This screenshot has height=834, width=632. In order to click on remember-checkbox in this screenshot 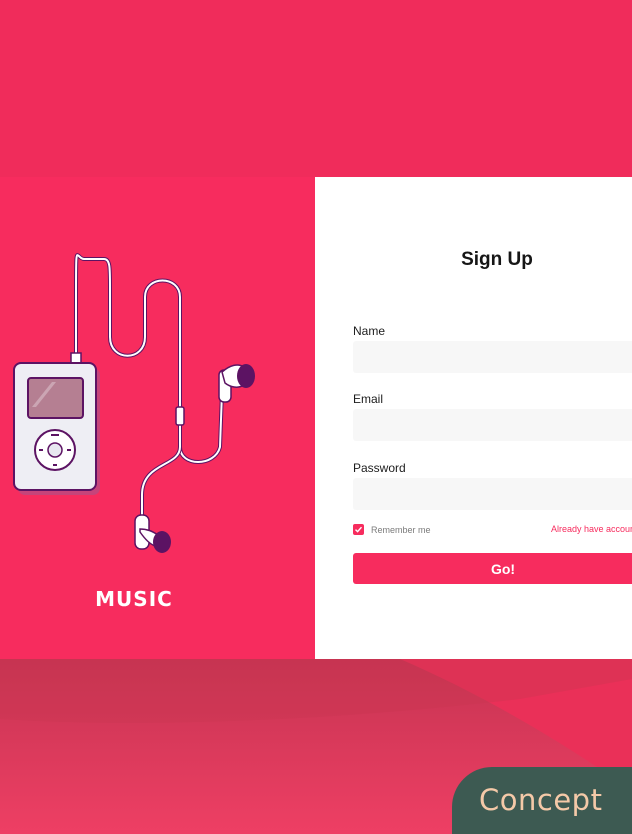, I will do `click(358, 529)`.